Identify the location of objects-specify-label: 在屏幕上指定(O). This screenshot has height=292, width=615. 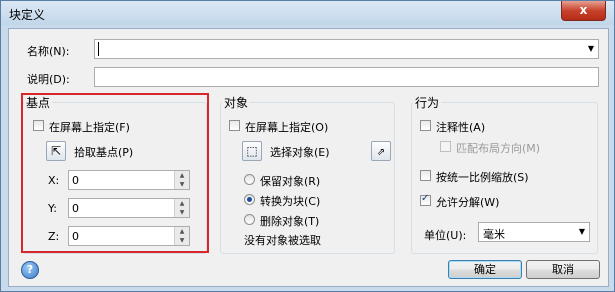
(287, 127).